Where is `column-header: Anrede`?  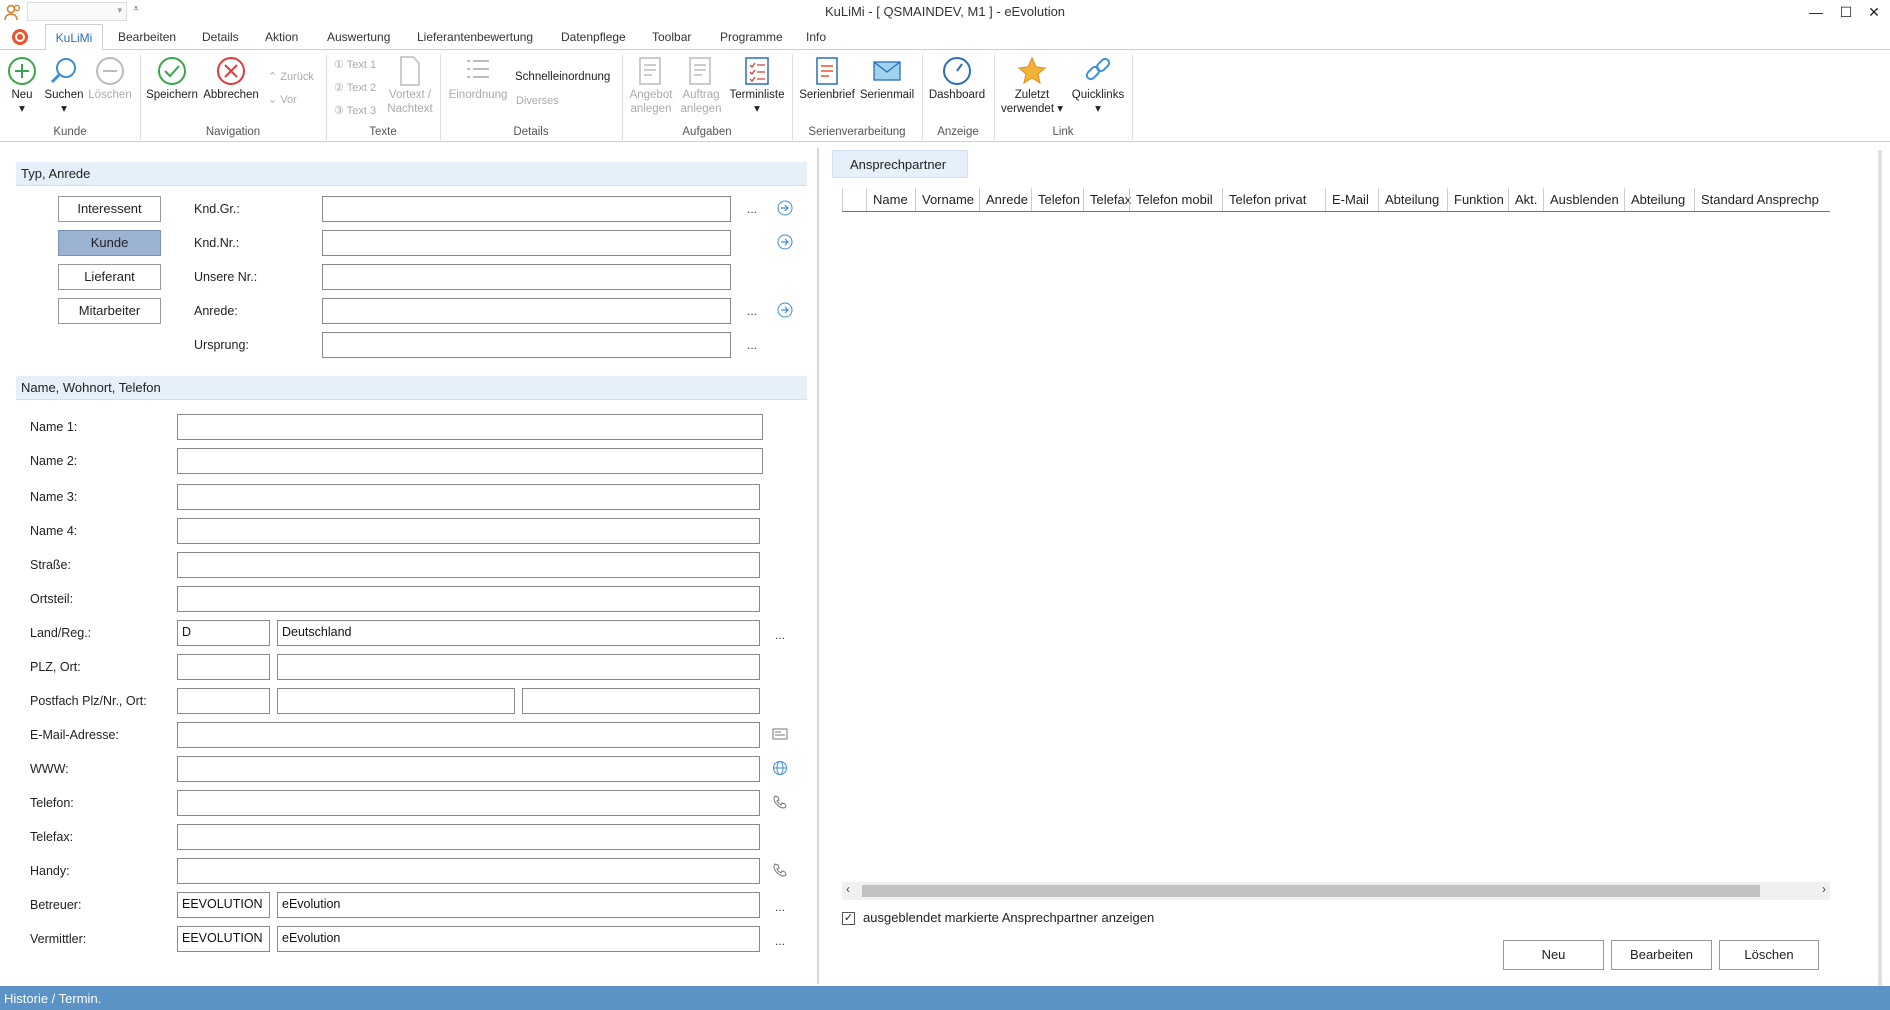 column-header: Anrede is located at coordinates (1003, 199).